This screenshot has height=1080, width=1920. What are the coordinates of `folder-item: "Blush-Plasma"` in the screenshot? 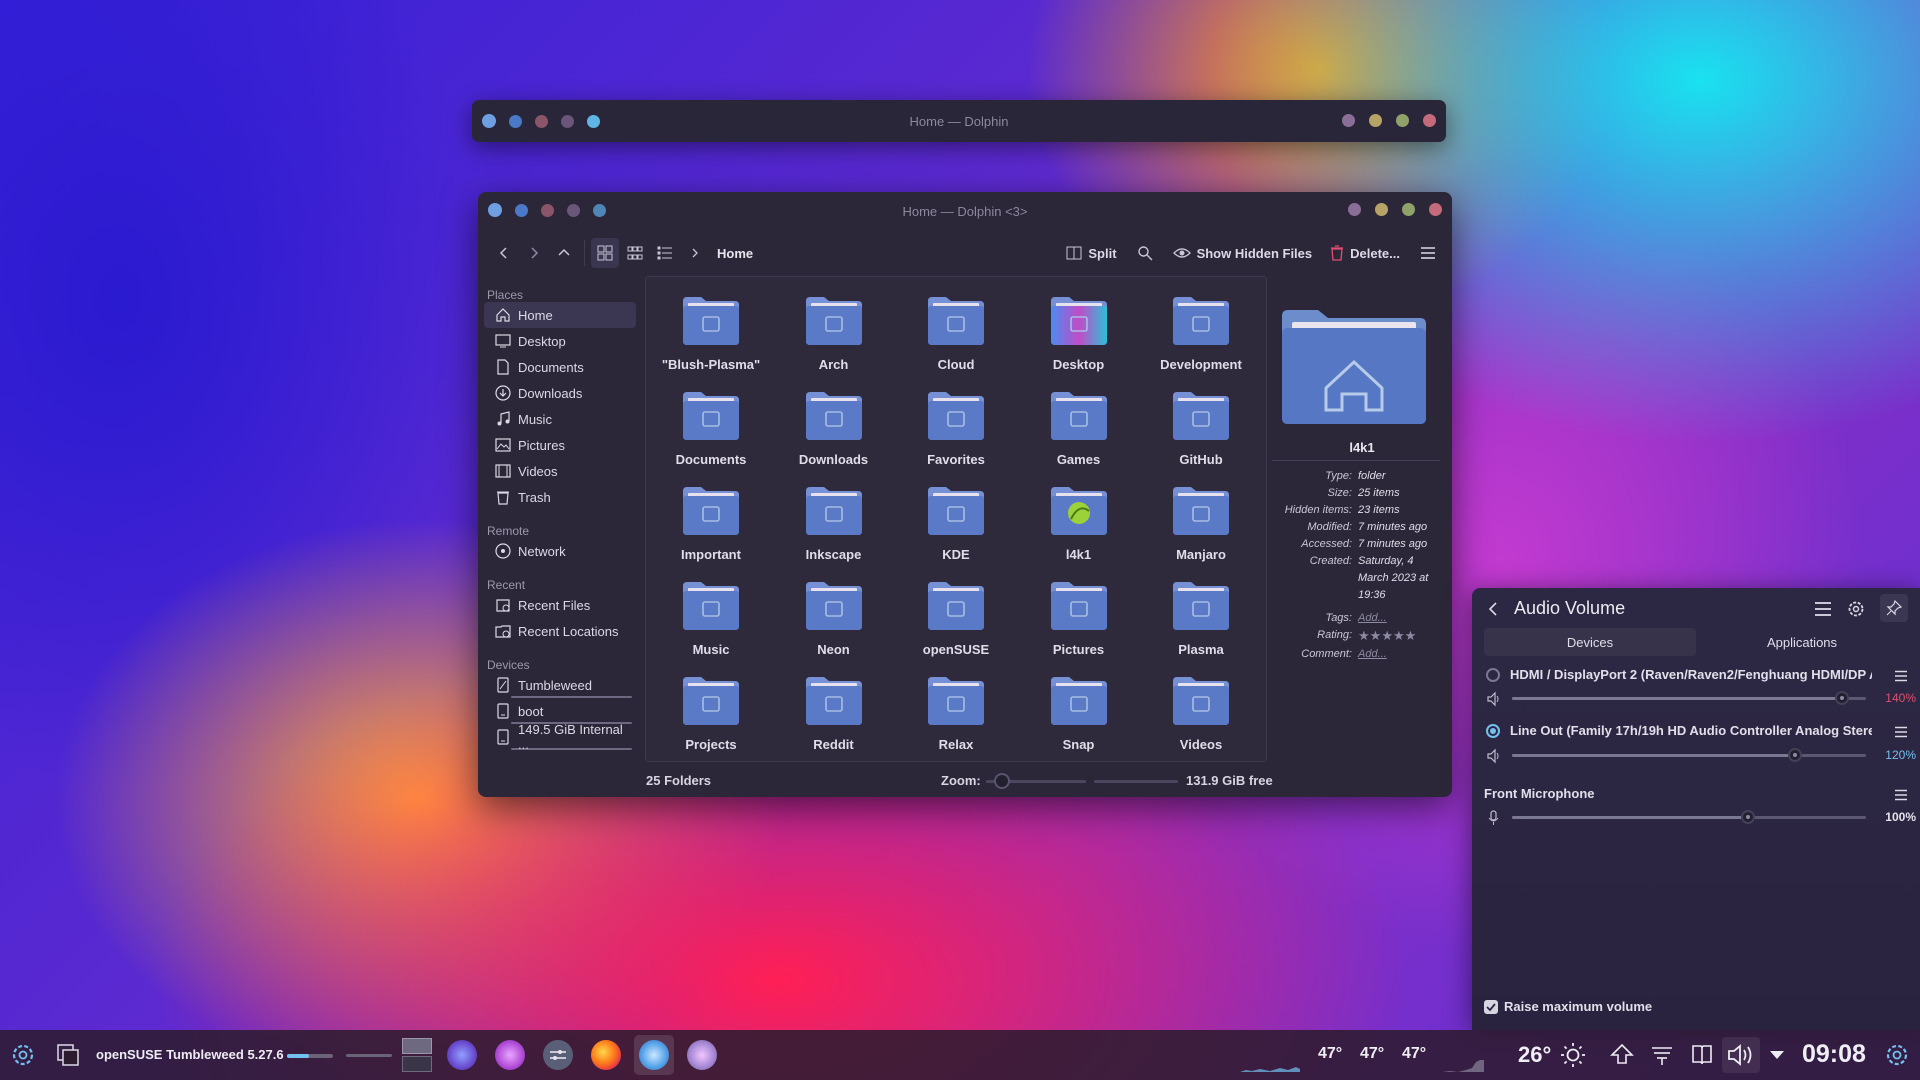 It's located at (711, 327).